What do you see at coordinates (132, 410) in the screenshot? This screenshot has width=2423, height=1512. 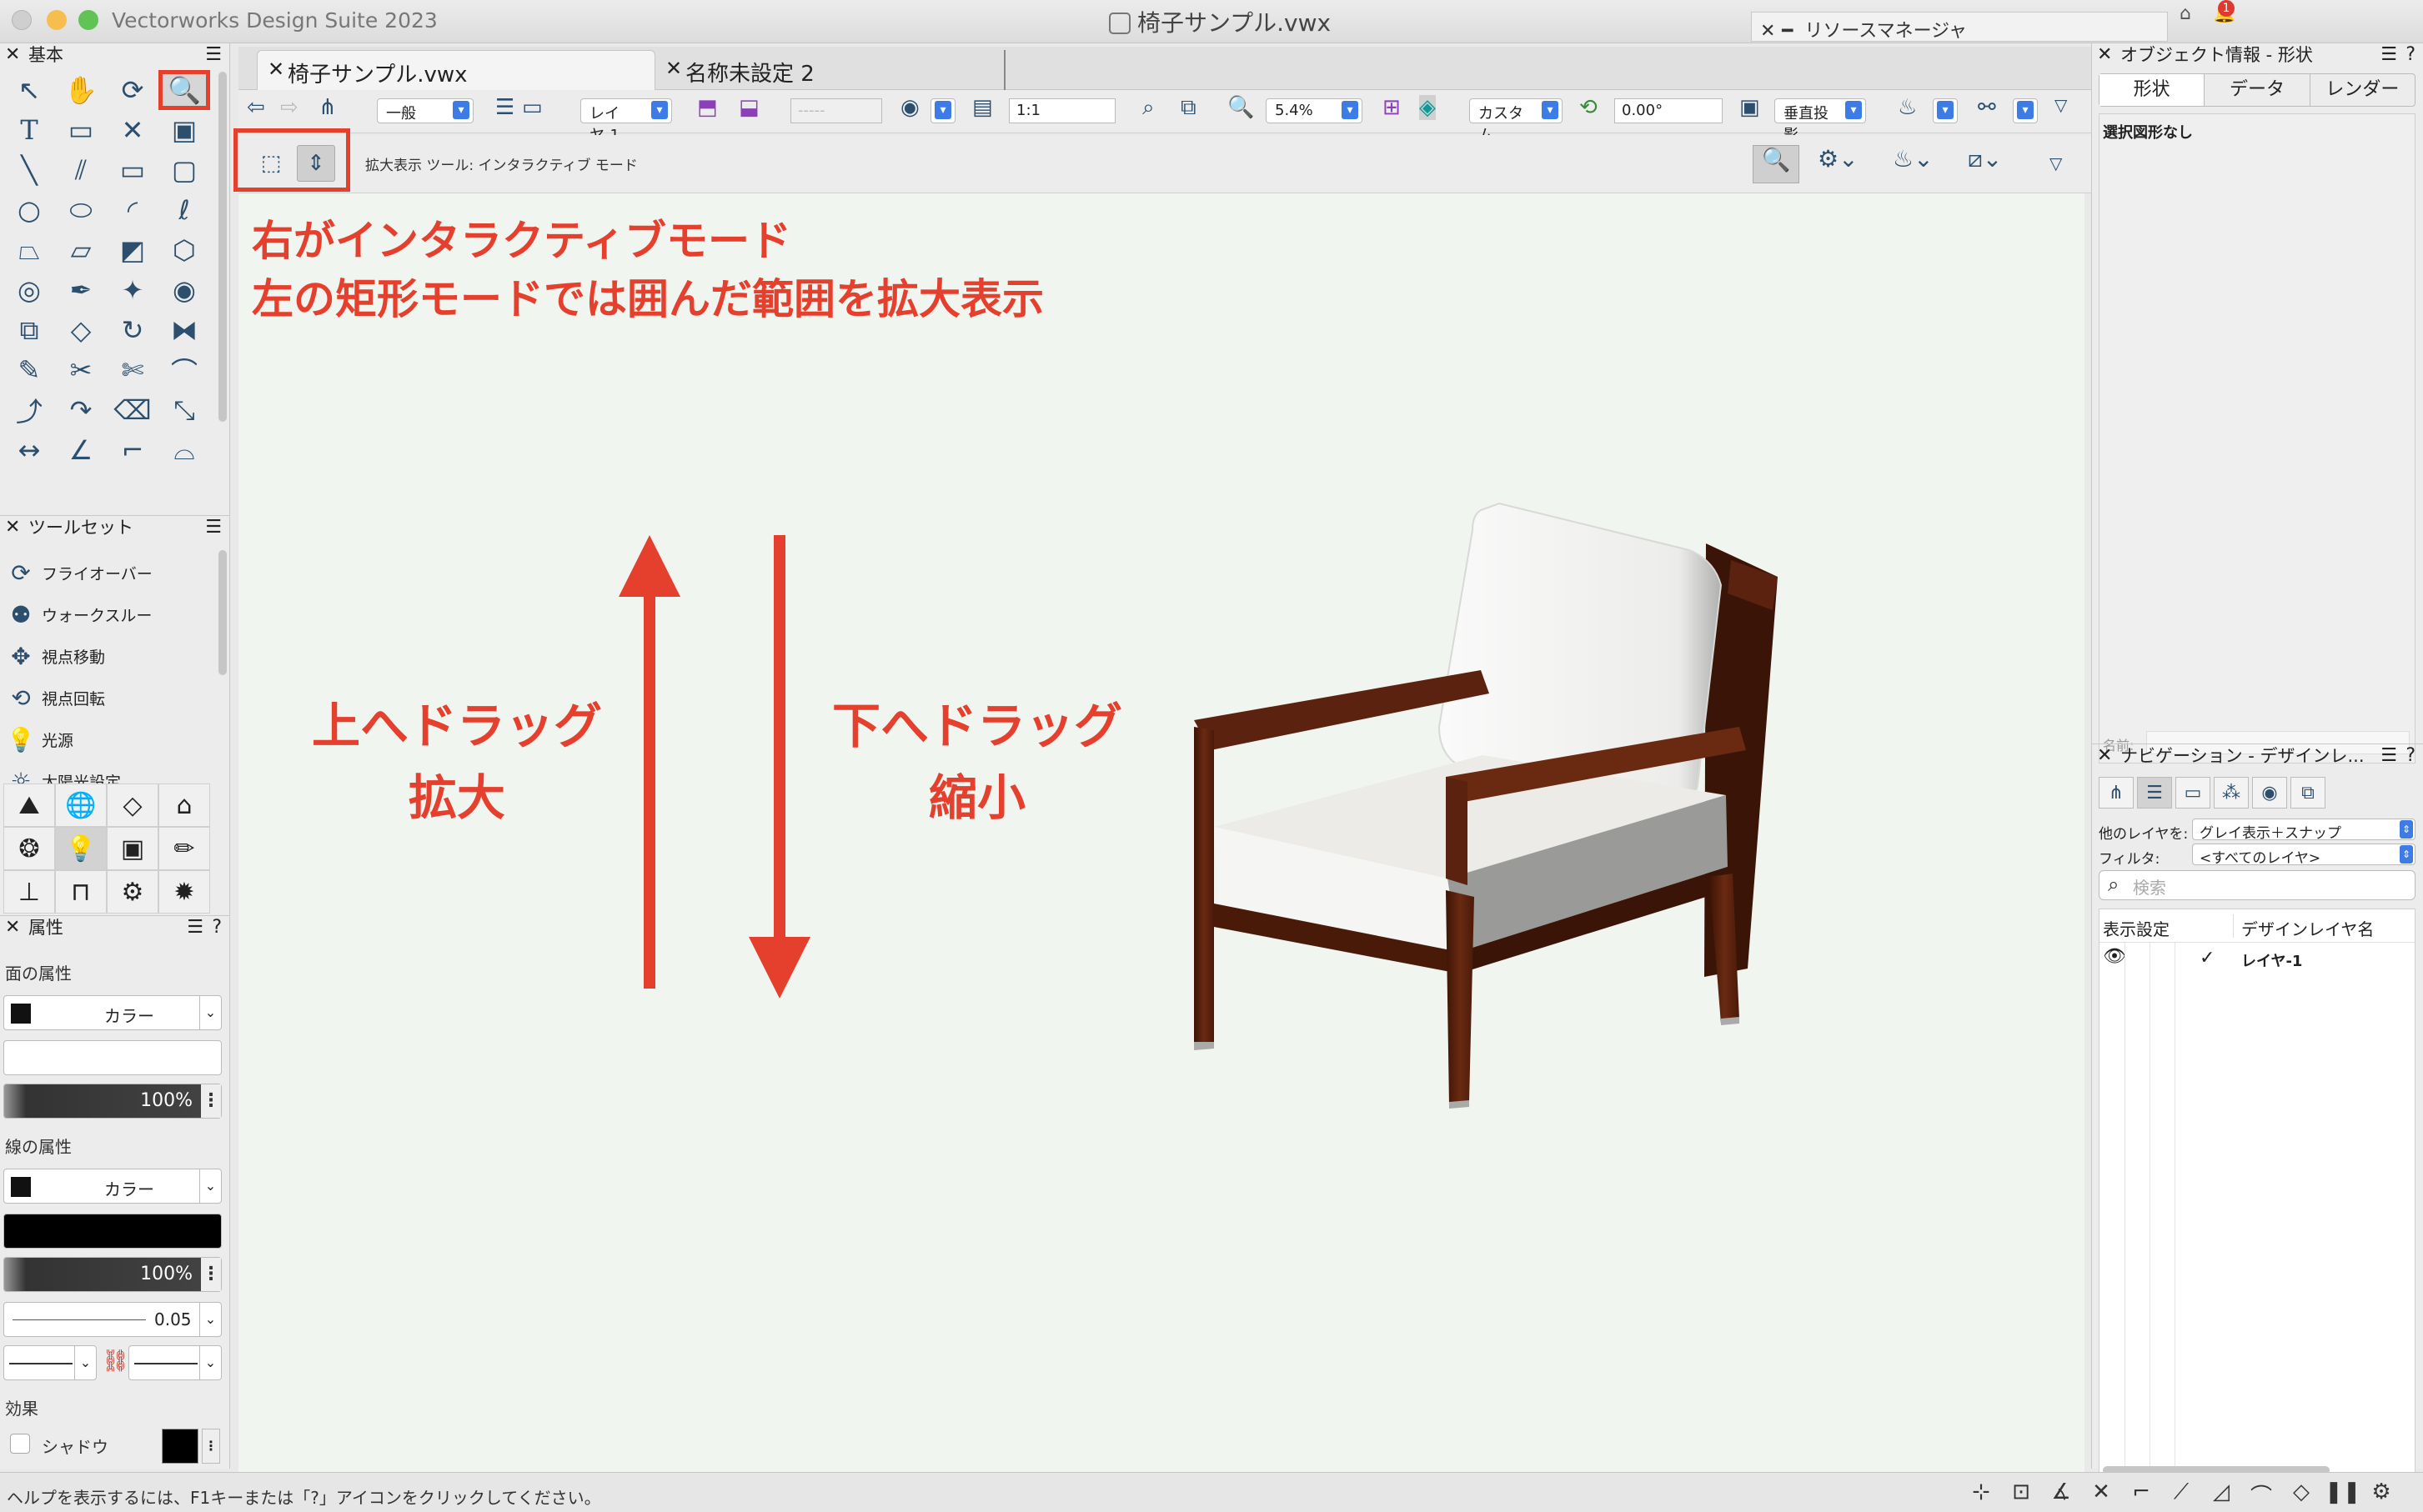 I see `eraser-tool-icon: ⌫` at bounding box center [132, 410].